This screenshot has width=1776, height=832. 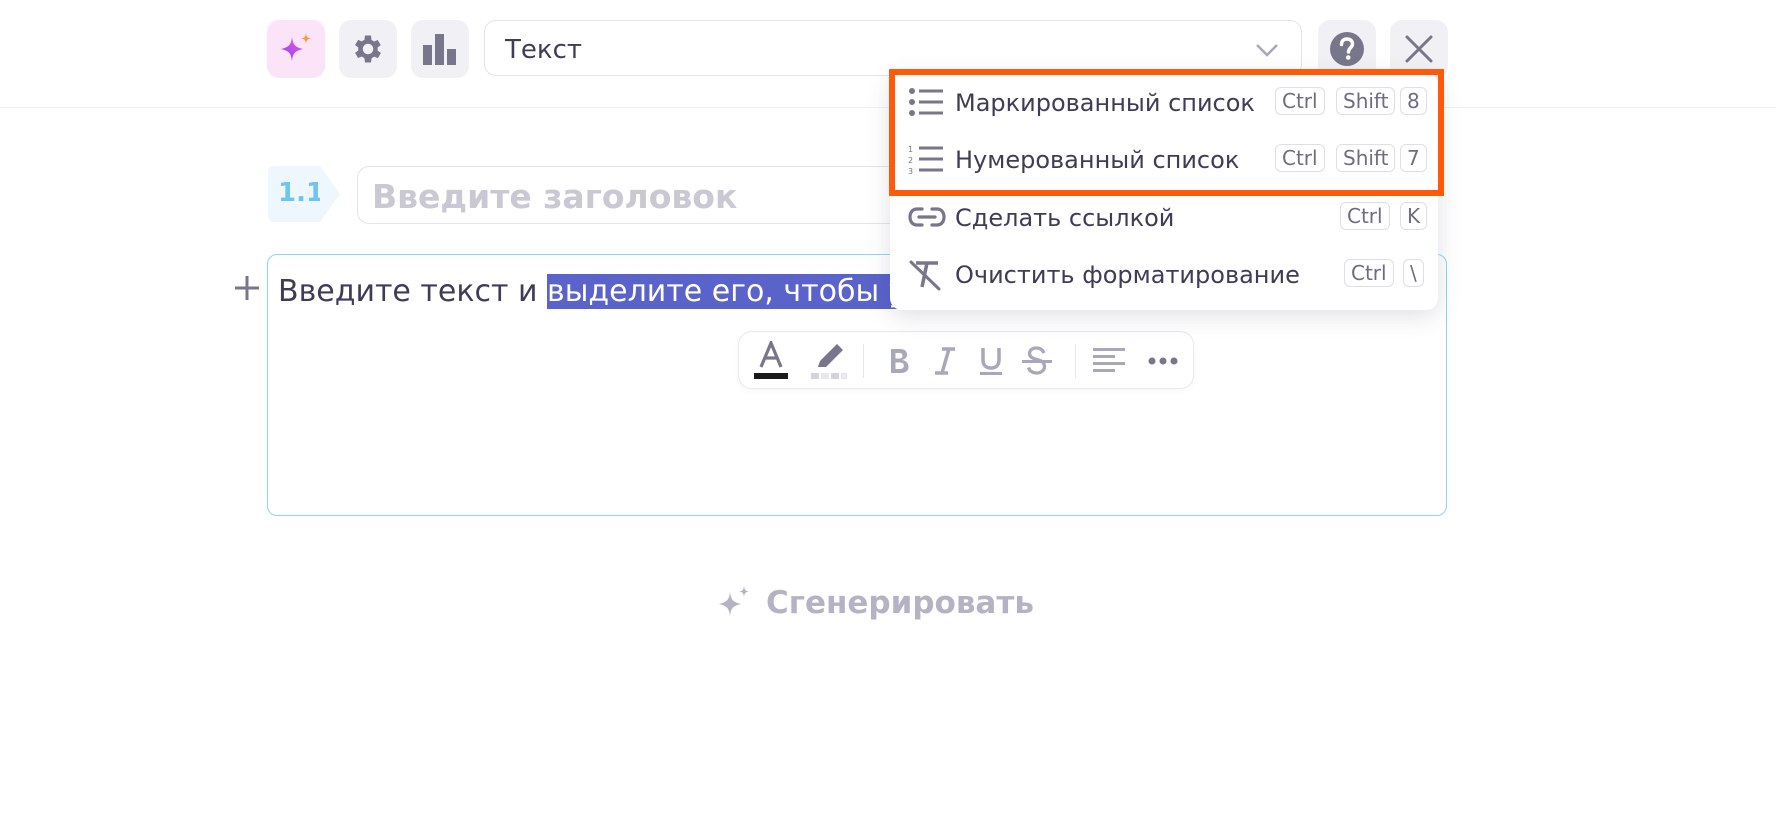 I want to click on menu-item-clear-formatting: Очистить форматирование Ctrl \, so click(x=1164, y=275).